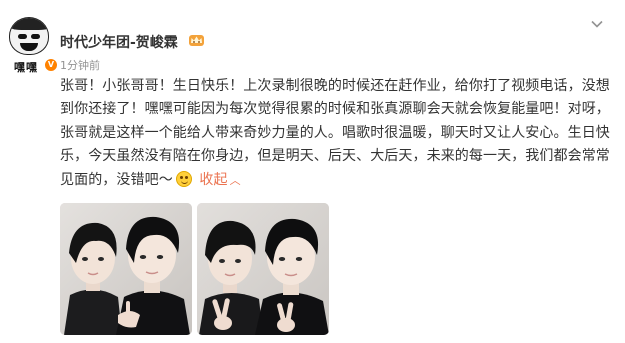 This screenshot has height=343, width=625. Describe the element at coordinates (29, 36) in the screenshot. I see `meme-face-icon` at that location.